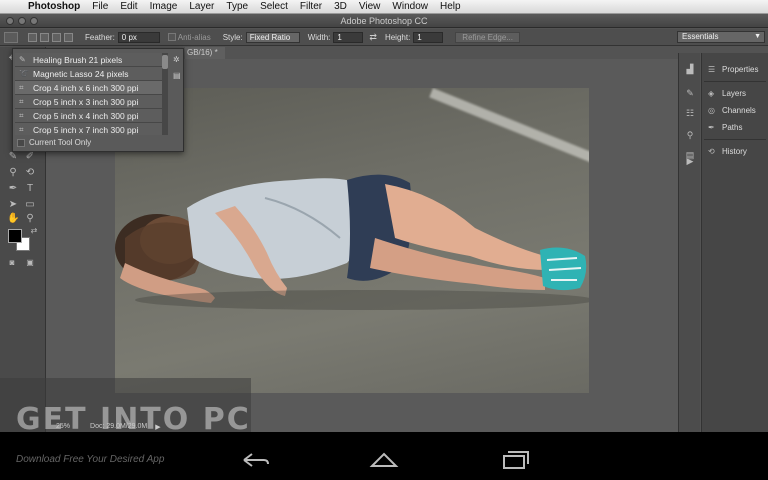 Image resolution: width=768 pixels, height=480 pixels. I want to click on gear-icon: ✲, so click(176, 59).